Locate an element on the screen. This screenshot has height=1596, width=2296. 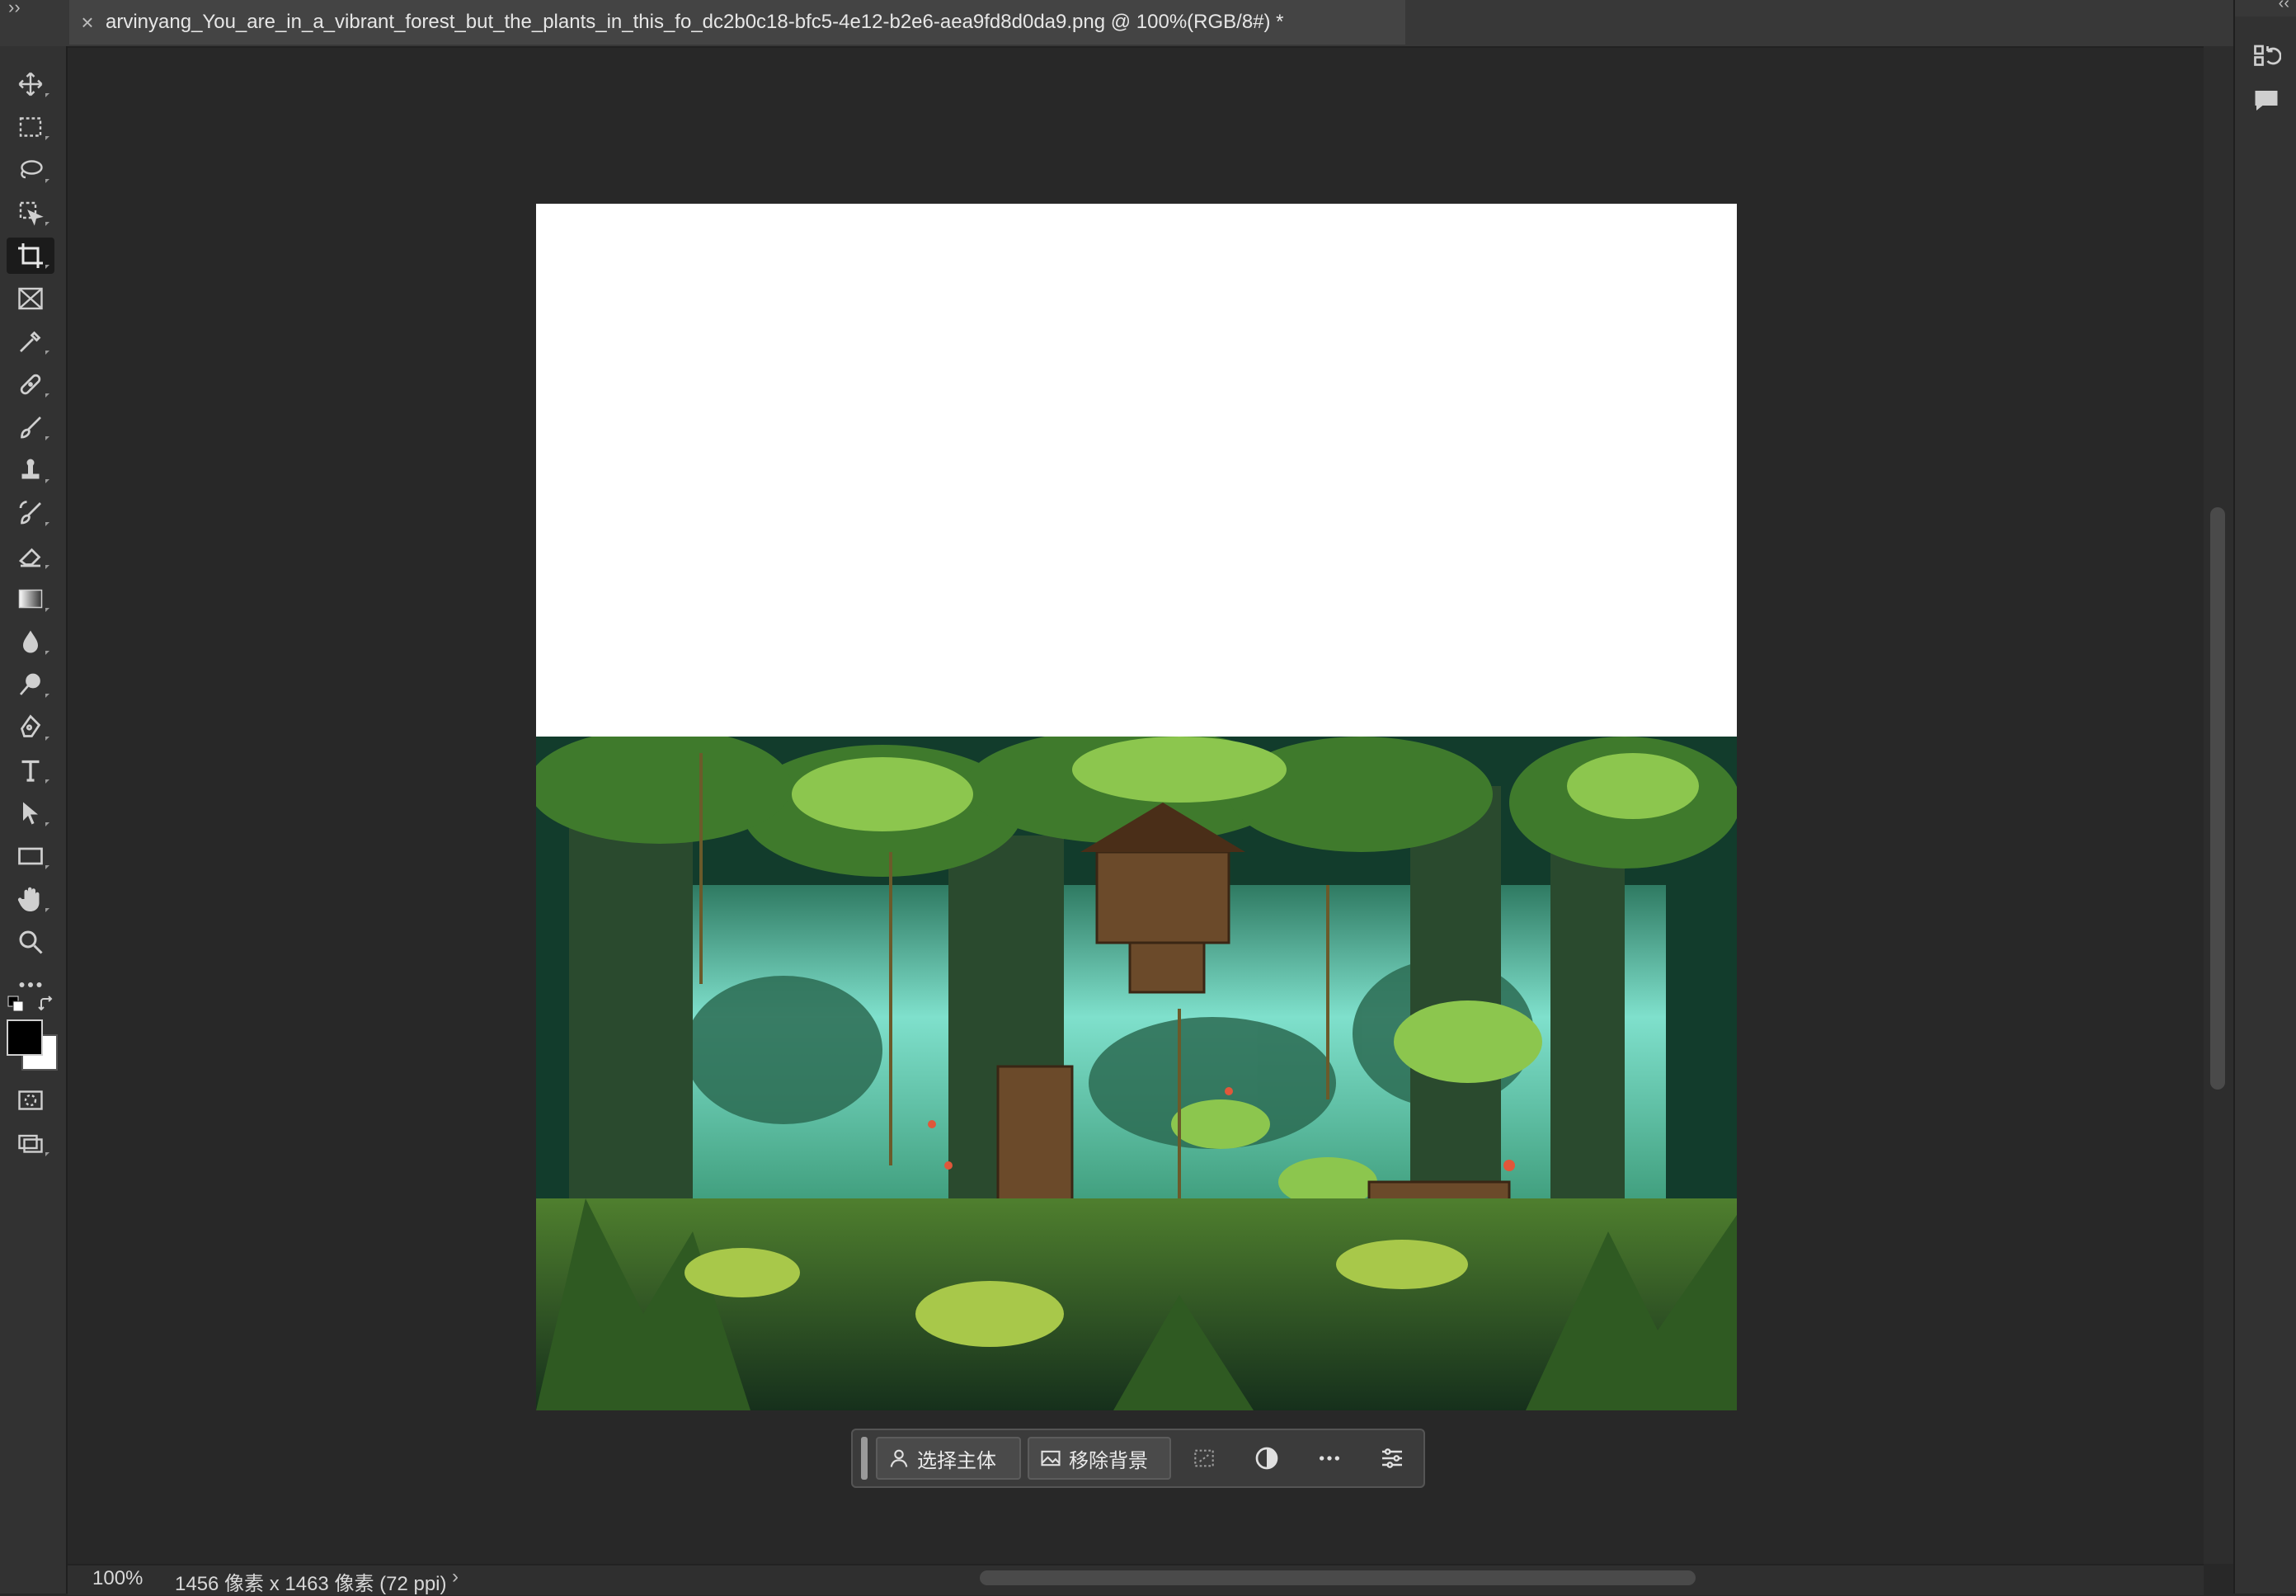
bandage-icon is located at coordinates (30, 384).